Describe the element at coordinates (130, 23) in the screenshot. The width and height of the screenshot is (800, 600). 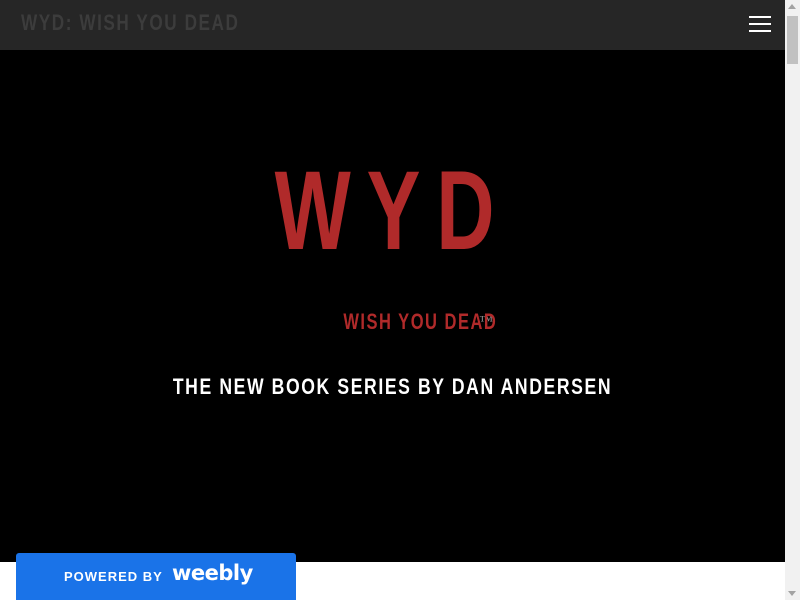
I see `site-title: WYD: WISH YOU DEAD` at that location.